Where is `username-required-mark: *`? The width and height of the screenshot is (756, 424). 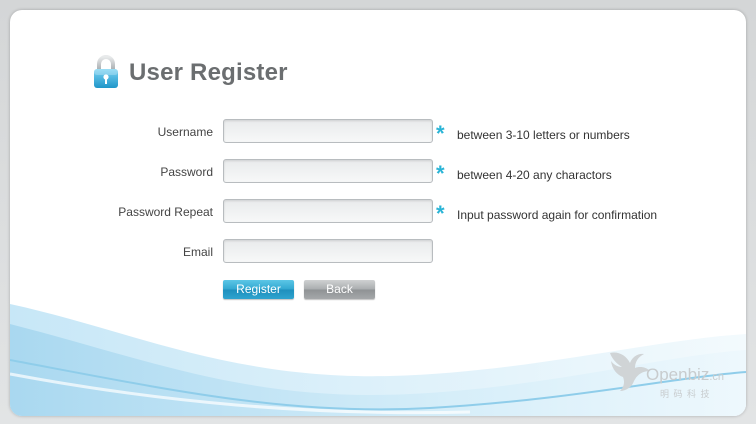 username-required-mark: * is located at coordinates (440, 133).